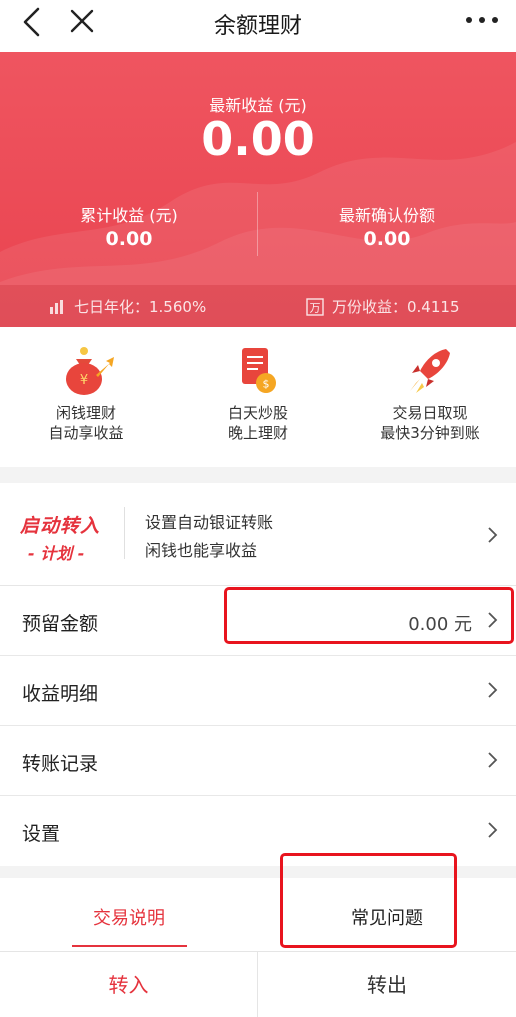 Image resolution: width=516 pixels, height=1017 pixels. I want to click on auto-transfer-logo-line2: - 计划 -, so click(56, 553).